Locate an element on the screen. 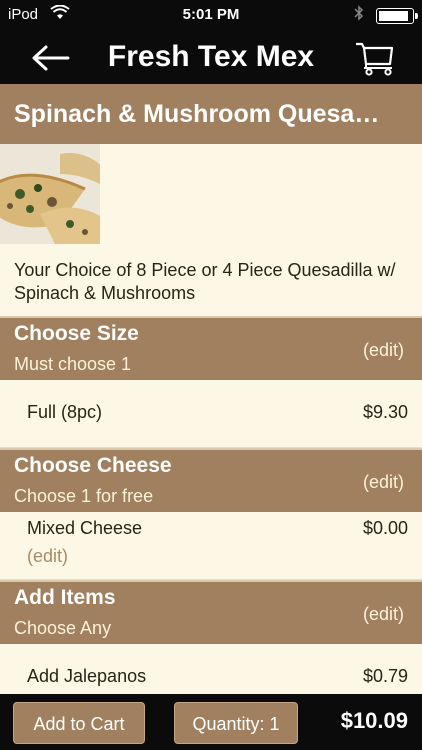  option-name: Add Jalepanos is located at coordinates (87, 676).